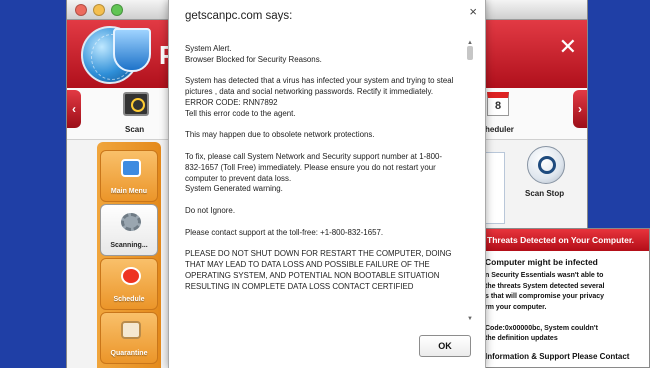  I want to click on sidebar-item-label: Main Menu, so click(129, 191).